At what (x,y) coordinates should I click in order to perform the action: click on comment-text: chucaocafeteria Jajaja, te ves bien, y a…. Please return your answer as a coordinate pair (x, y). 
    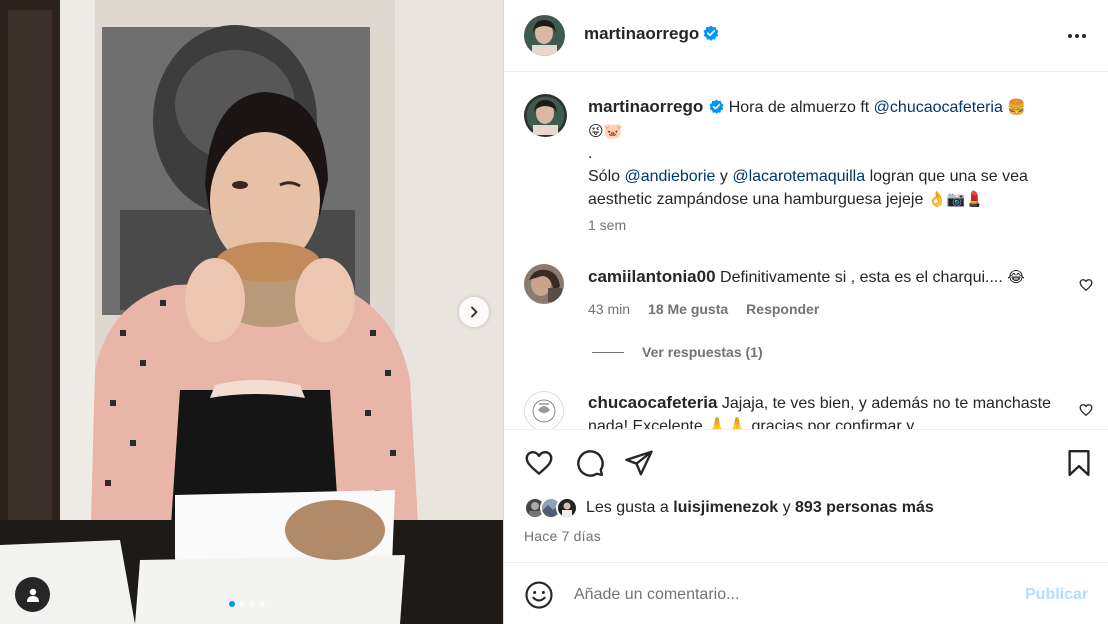
    Looking at the image, I should click on (828, 410).